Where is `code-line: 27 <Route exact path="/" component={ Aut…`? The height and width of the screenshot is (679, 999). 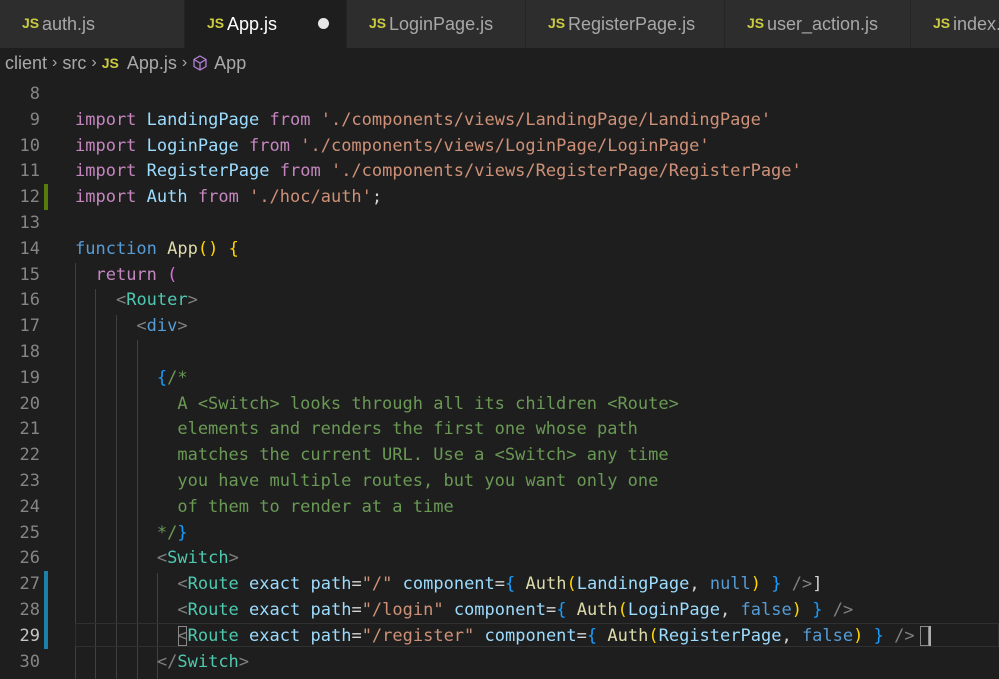 code-line: 27 <Route exact path="/" component={ Aut… is located at coordinates (499, 585).